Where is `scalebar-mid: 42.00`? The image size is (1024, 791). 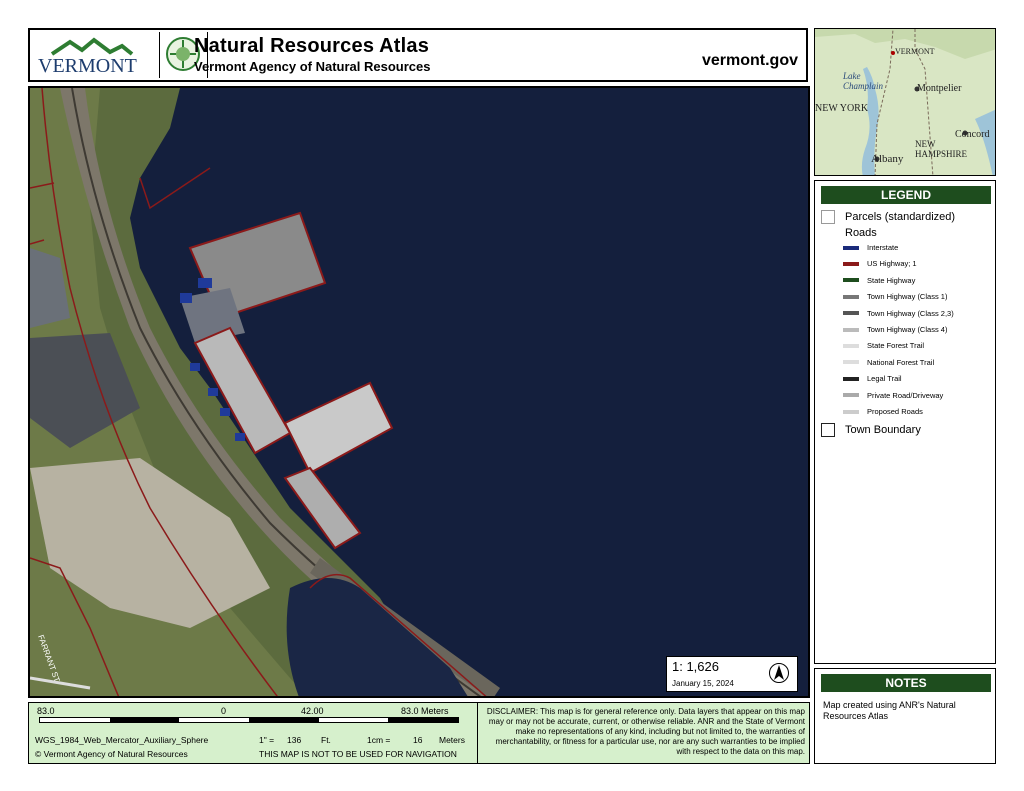 scalebar-mid: 42.00 is located at coordinates (312, 711).